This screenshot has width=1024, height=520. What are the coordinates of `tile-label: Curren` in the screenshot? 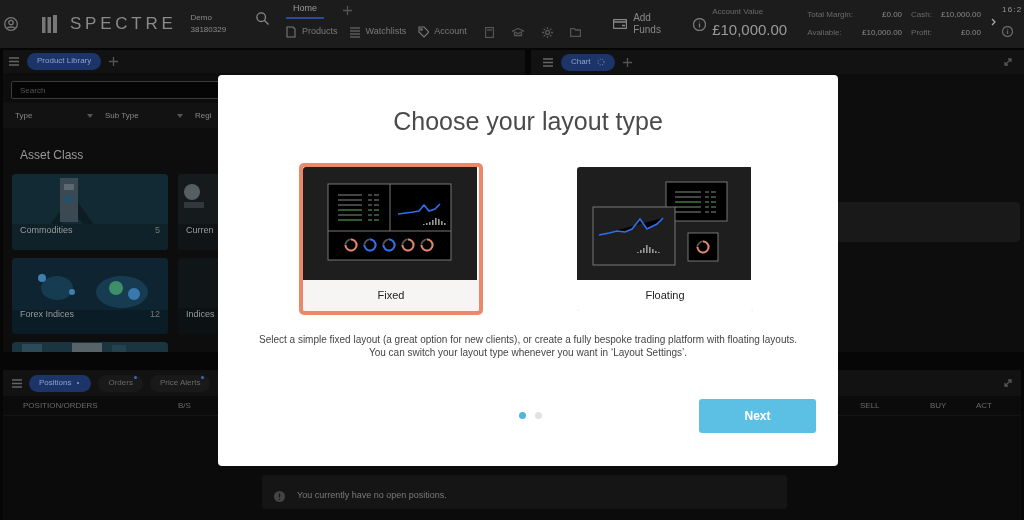 It's located at (200, 231).